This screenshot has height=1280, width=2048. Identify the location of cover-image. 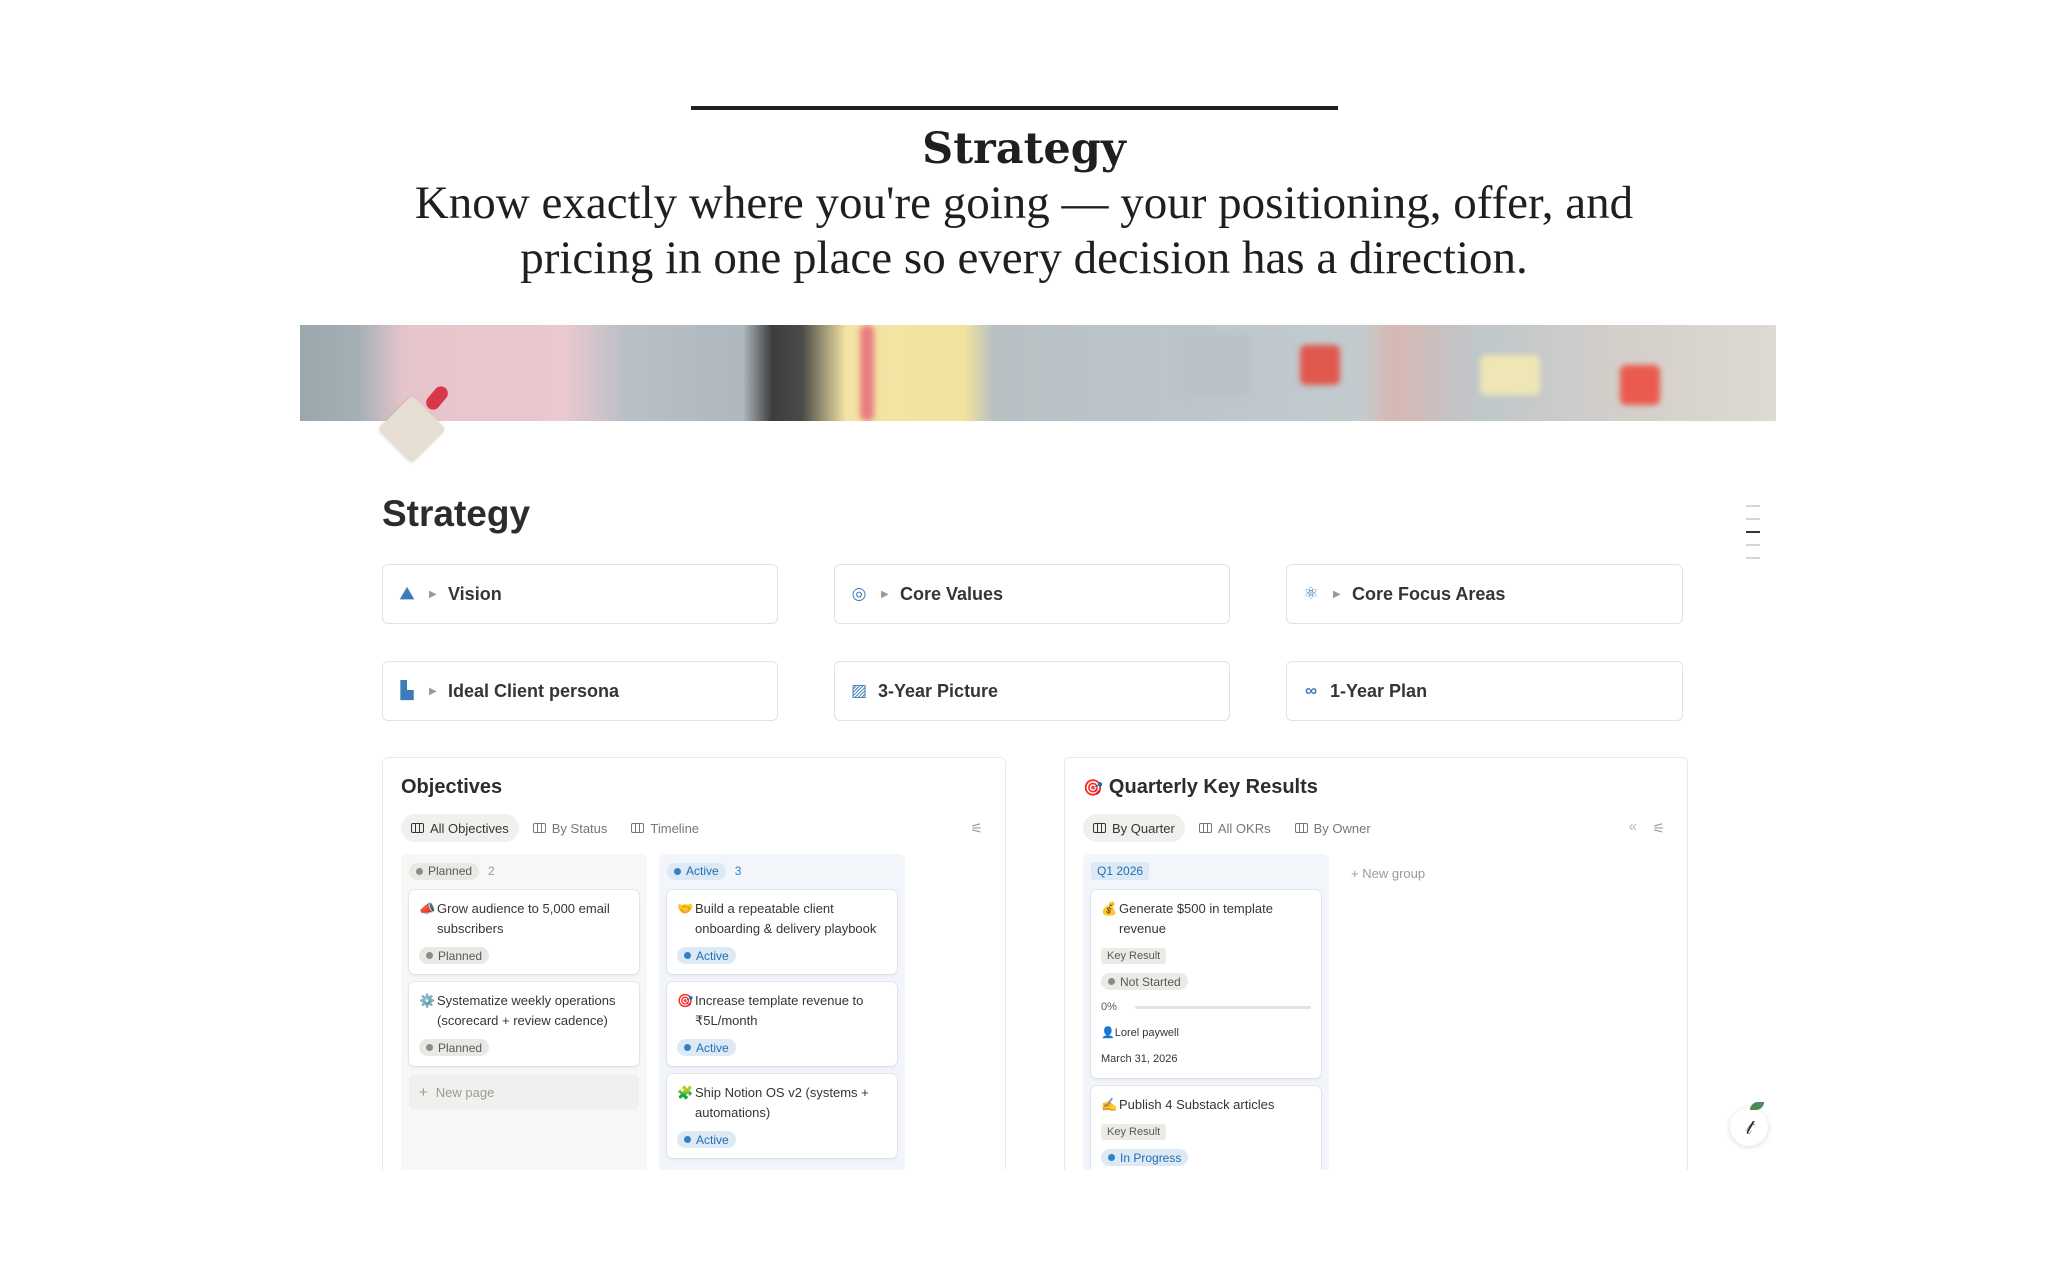
(1038, 373).